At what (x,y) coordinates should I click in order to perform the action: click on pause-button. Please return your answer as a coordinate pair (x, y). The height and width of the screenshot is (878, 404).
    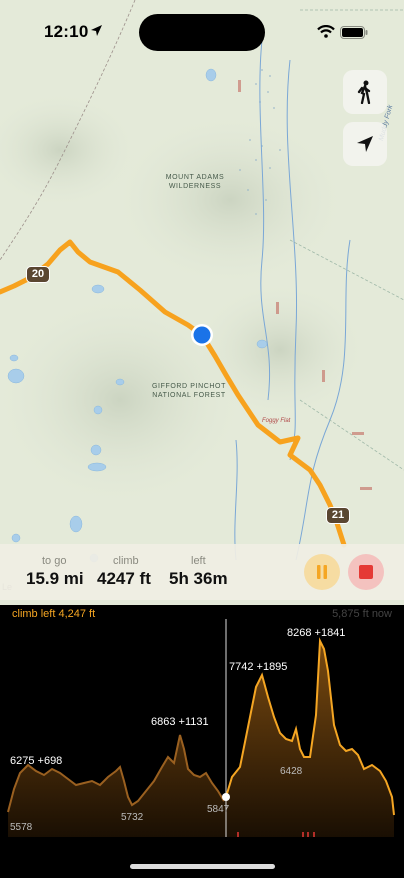
    Looking at the image, I should click on (322, 572).